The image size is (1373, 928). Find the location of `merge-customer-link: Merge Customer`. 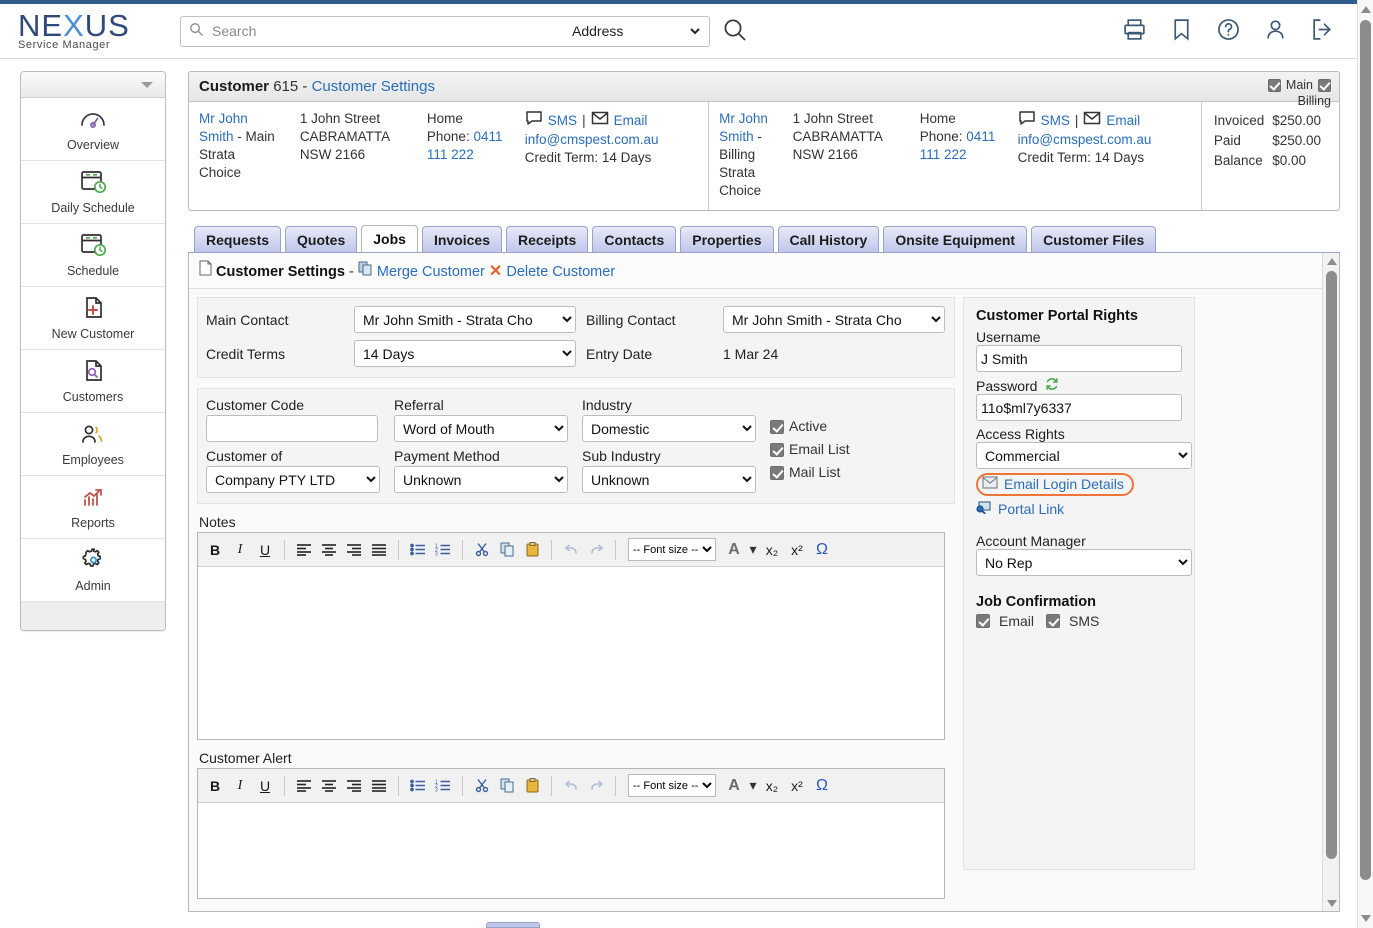

merge-customer-link: Merge Customer is located at coordinates (431, 272).